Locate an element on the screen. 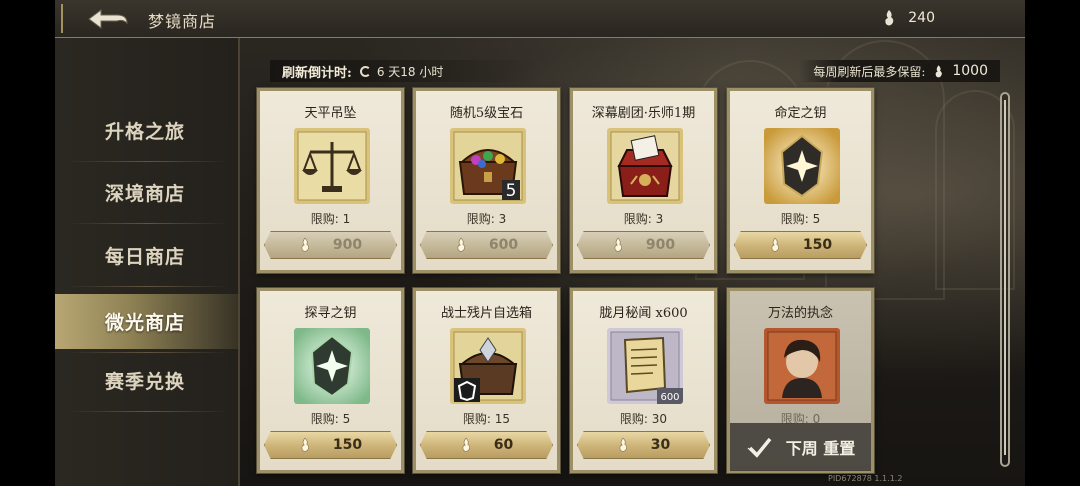  weekly-retain-cap: 每周刷新后最多保留: 1000 is located at coordinates (899, 71).